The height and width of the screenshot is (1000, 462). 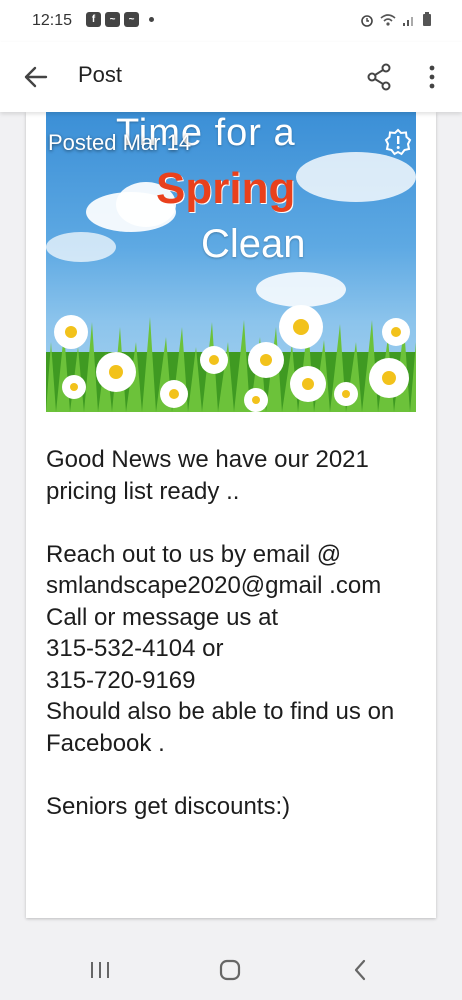 What do you see at coordinates (388, 19) in the screenshot?
I see `wifi-icon` at bounding box center [388, 19].